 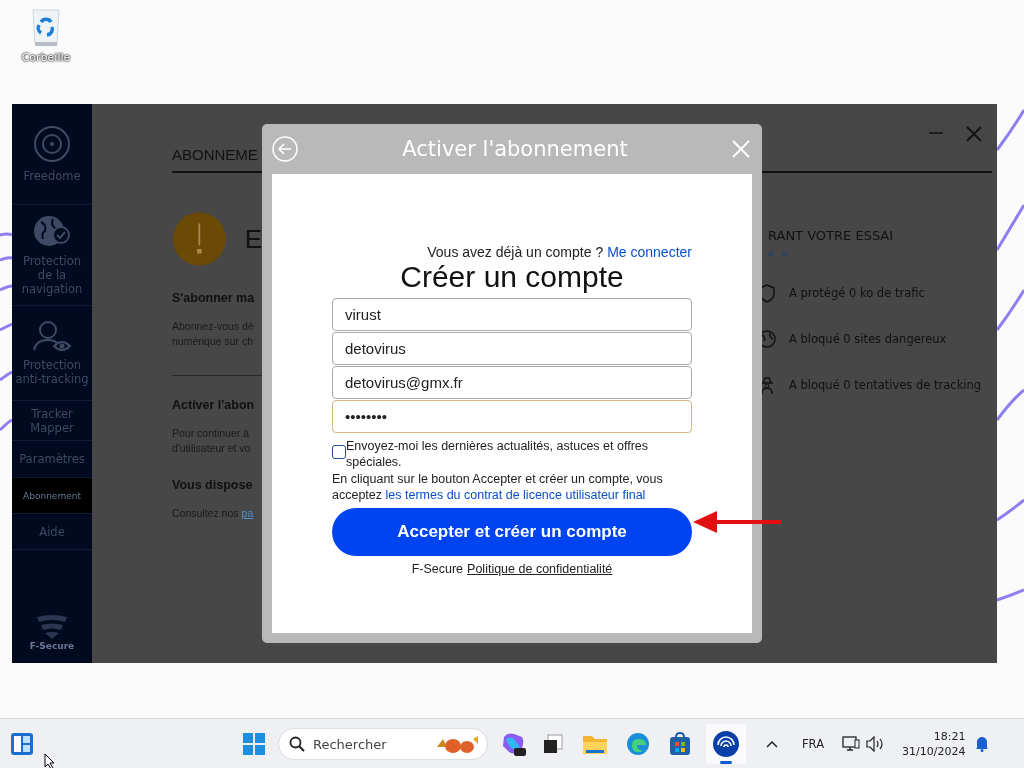 I want to click on input-field: virust, so click(x=512, y=314).